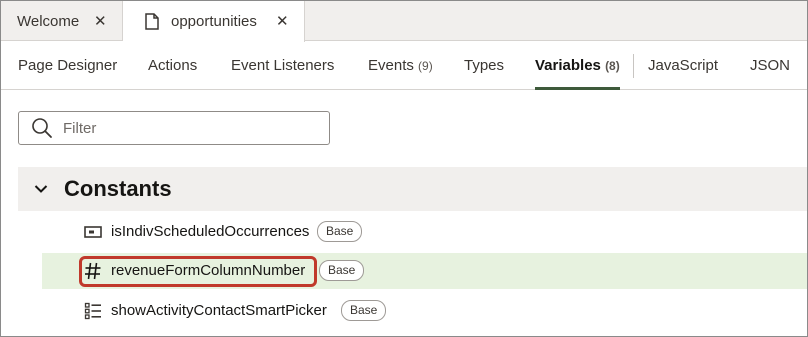  I want to click on filter-input, so click(188, 128).